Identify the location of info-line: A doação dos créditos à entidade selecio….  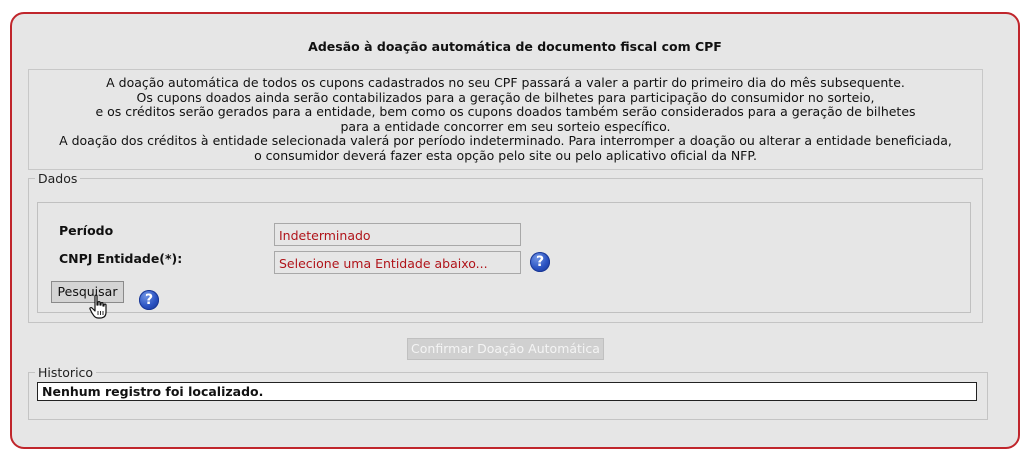
(505, 141).